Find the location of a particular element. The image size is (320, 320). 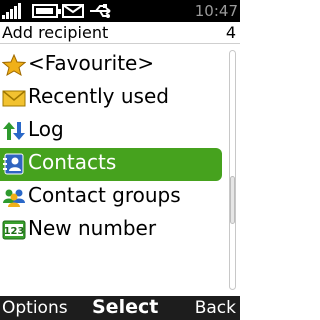

envelope-icon is located at coordinates (14, 98).